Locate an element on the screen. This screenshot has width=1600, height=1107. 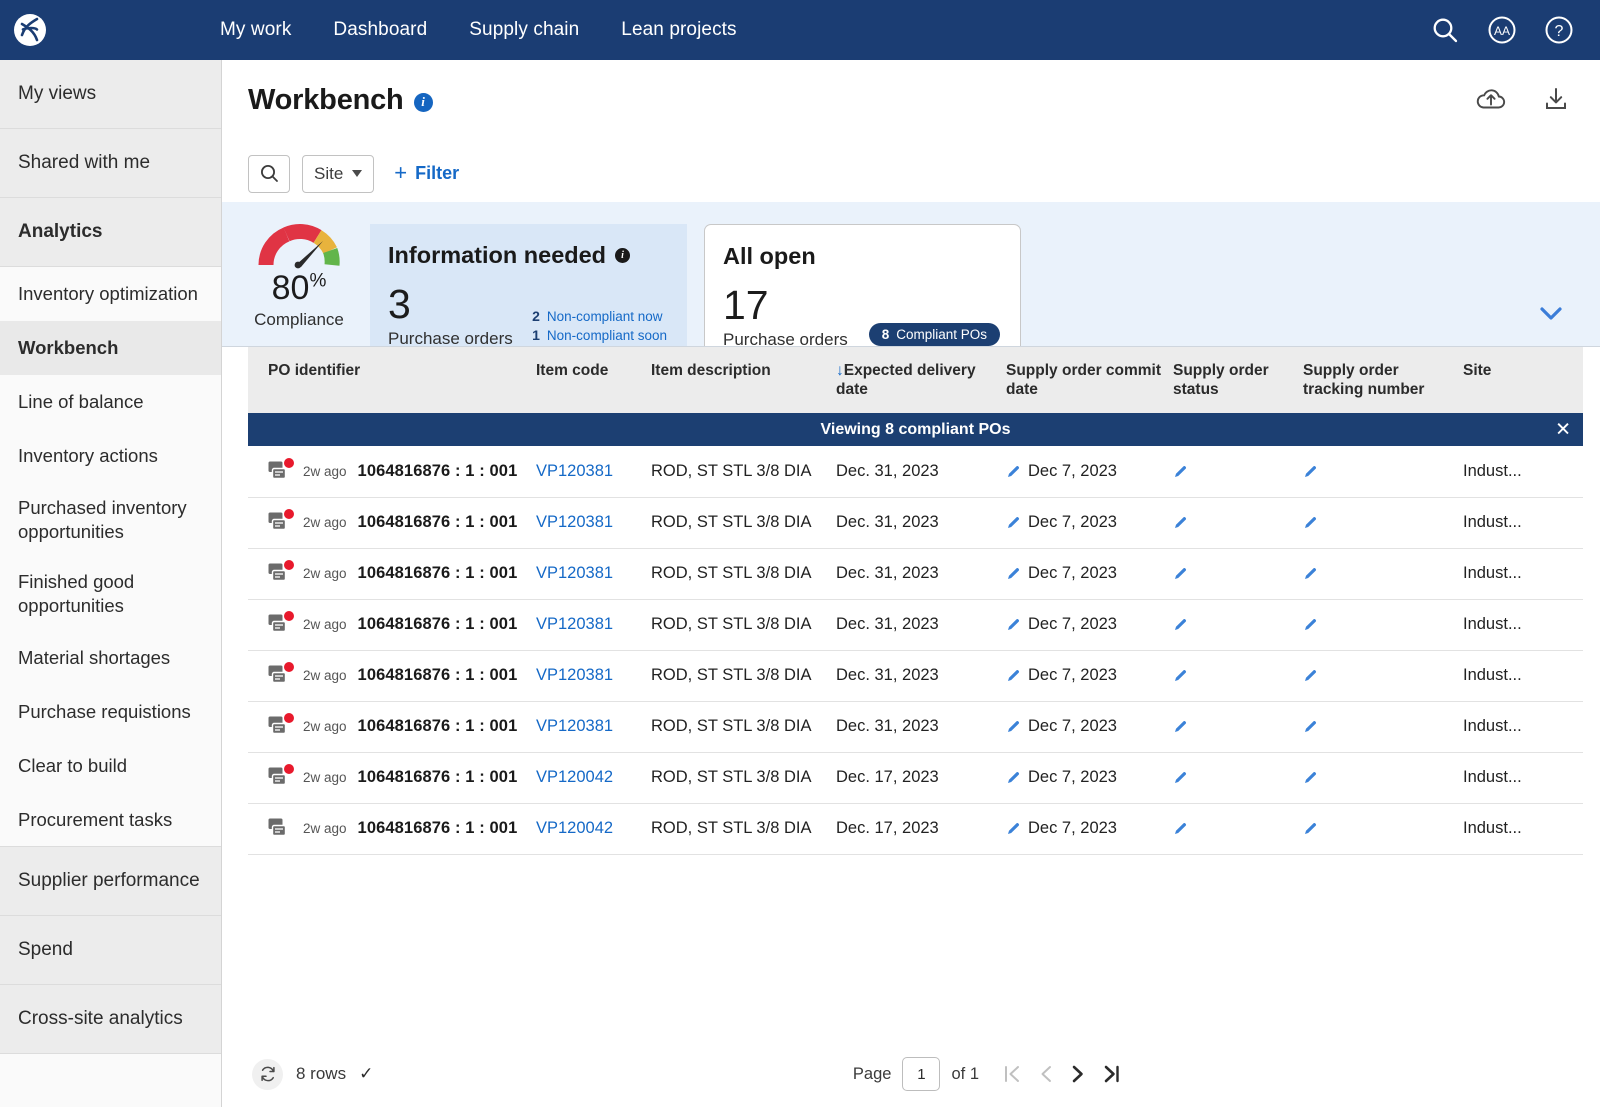
breakdown-row: 1 Non-compliant soon is located at coordinates (599, 335).